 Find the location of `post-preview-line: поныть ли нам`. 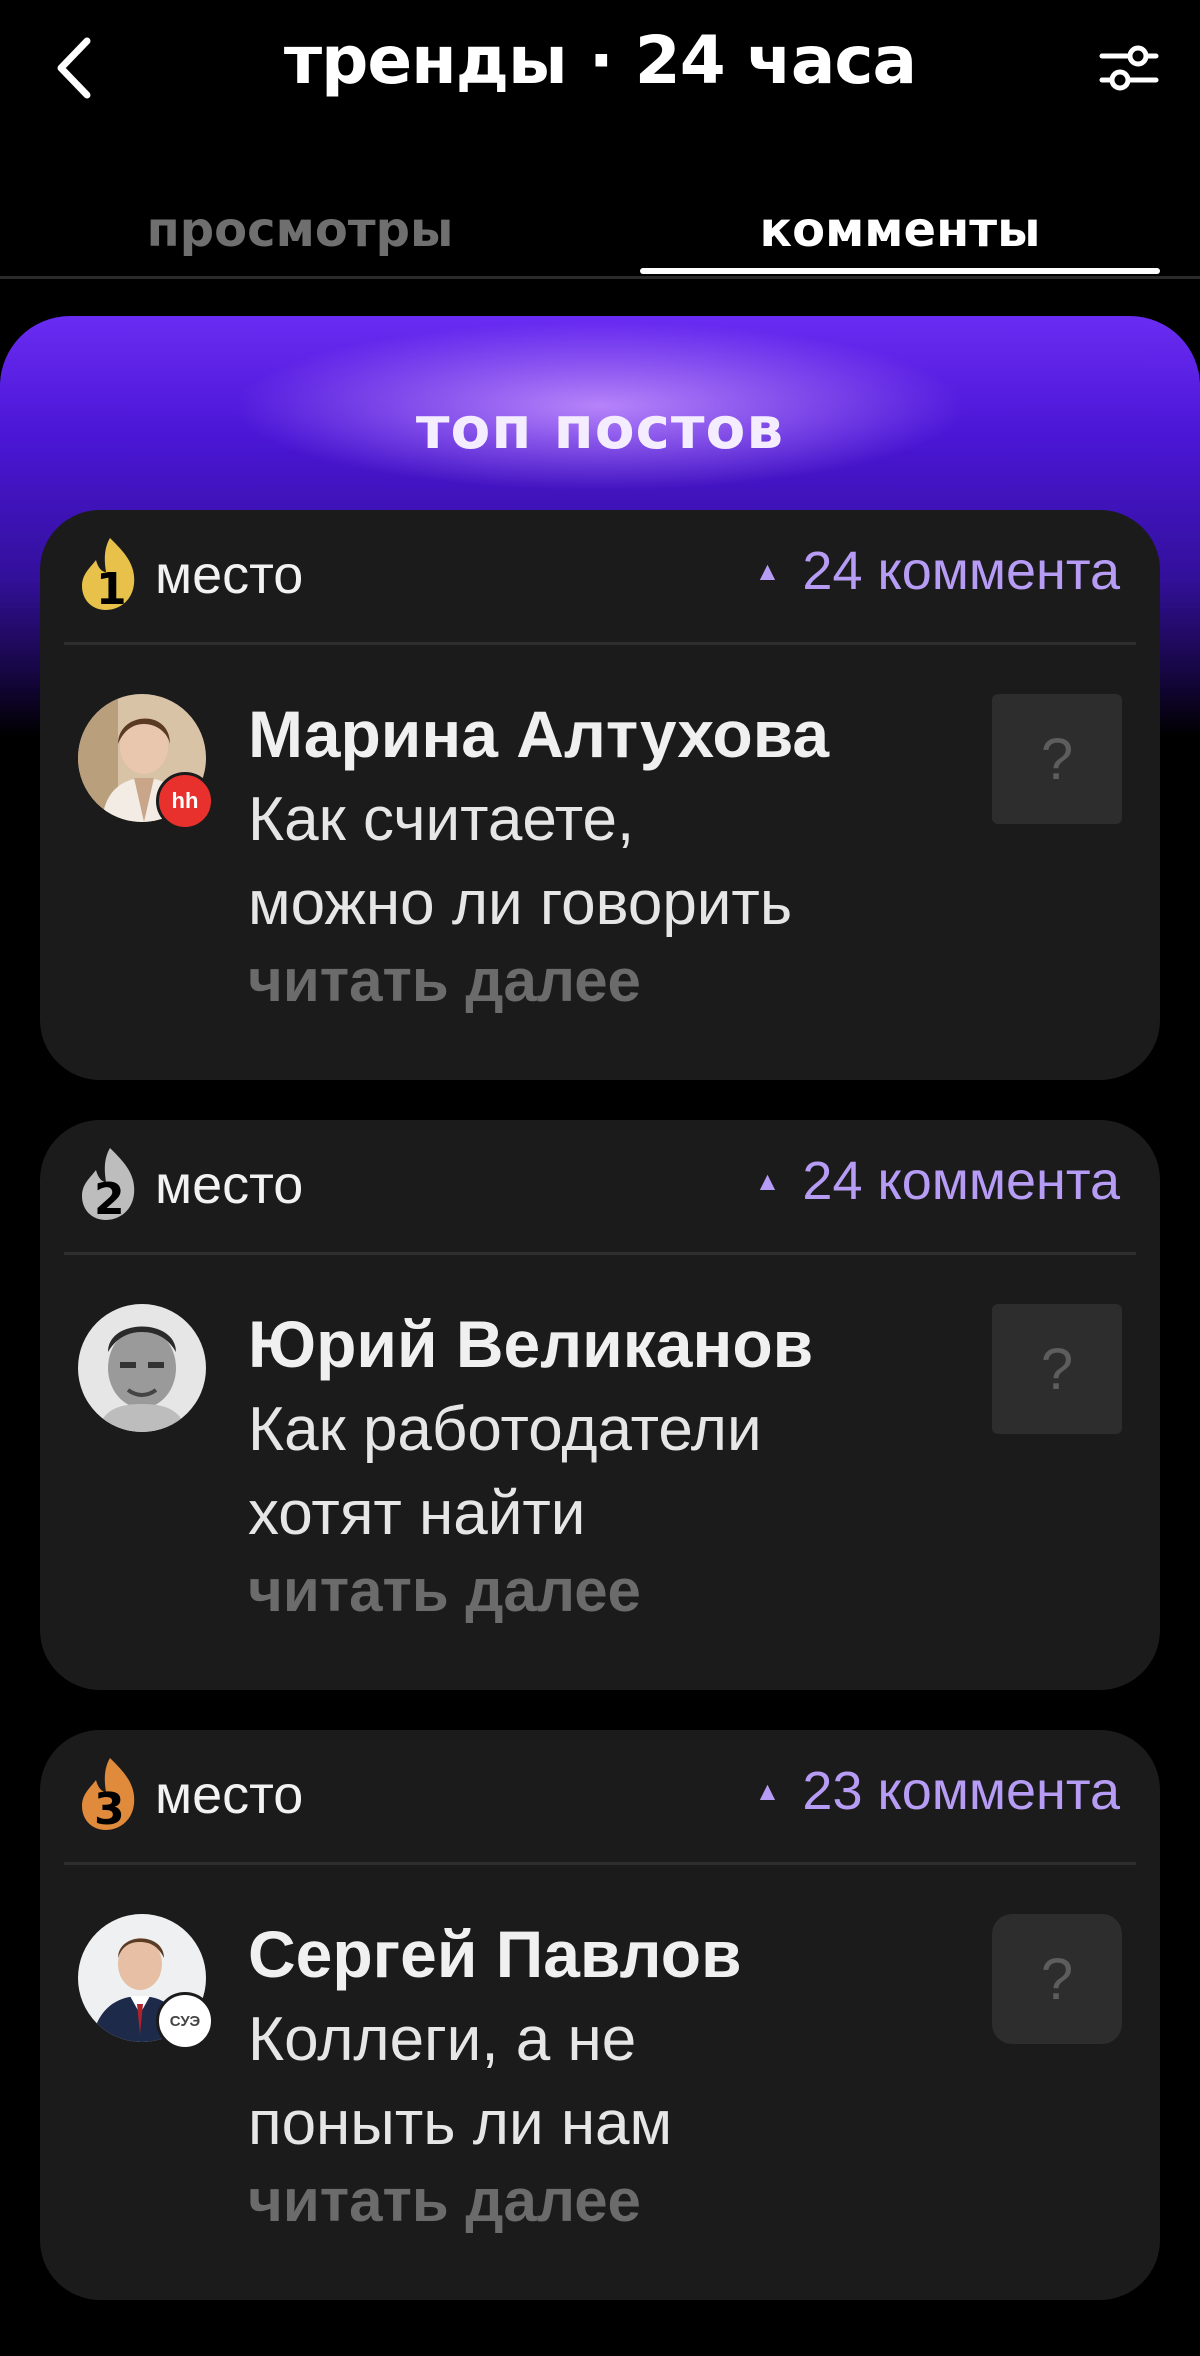

post-preview-line: поныть ли нам is located at coordinates (460, 2123).